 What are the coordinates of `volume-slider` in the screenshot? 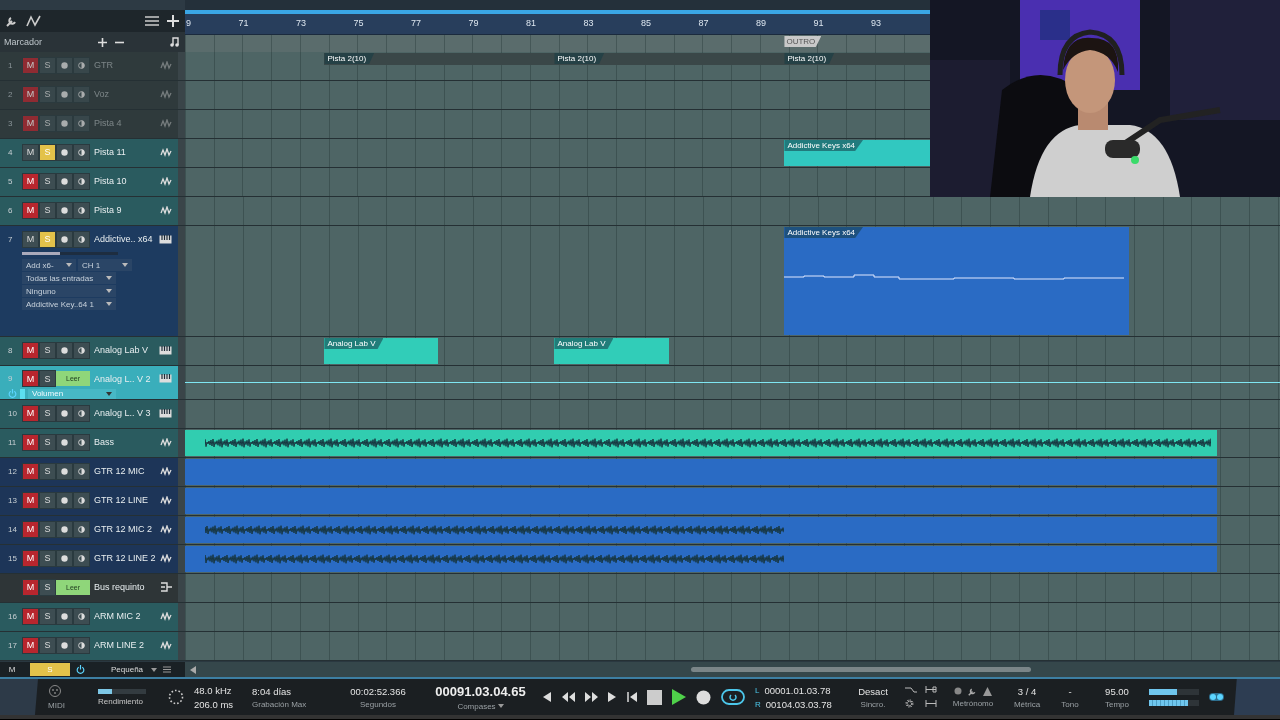 It's located at (70, 253).